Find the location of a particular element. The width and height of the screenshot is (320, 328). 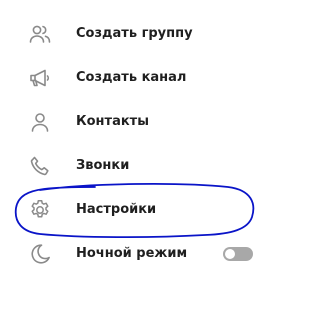

menu-item-create-channel: Создать канал is located at coordinates (133, 78).